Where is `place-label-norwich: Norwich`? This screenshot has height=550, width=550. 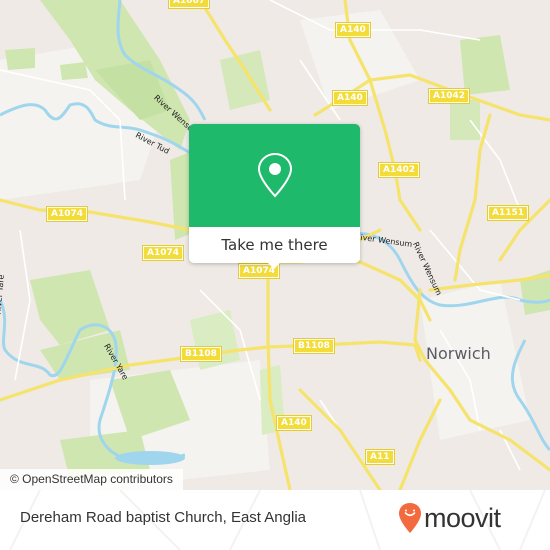 place-label-norwich: Norwich is located at coordinates (458, 353).